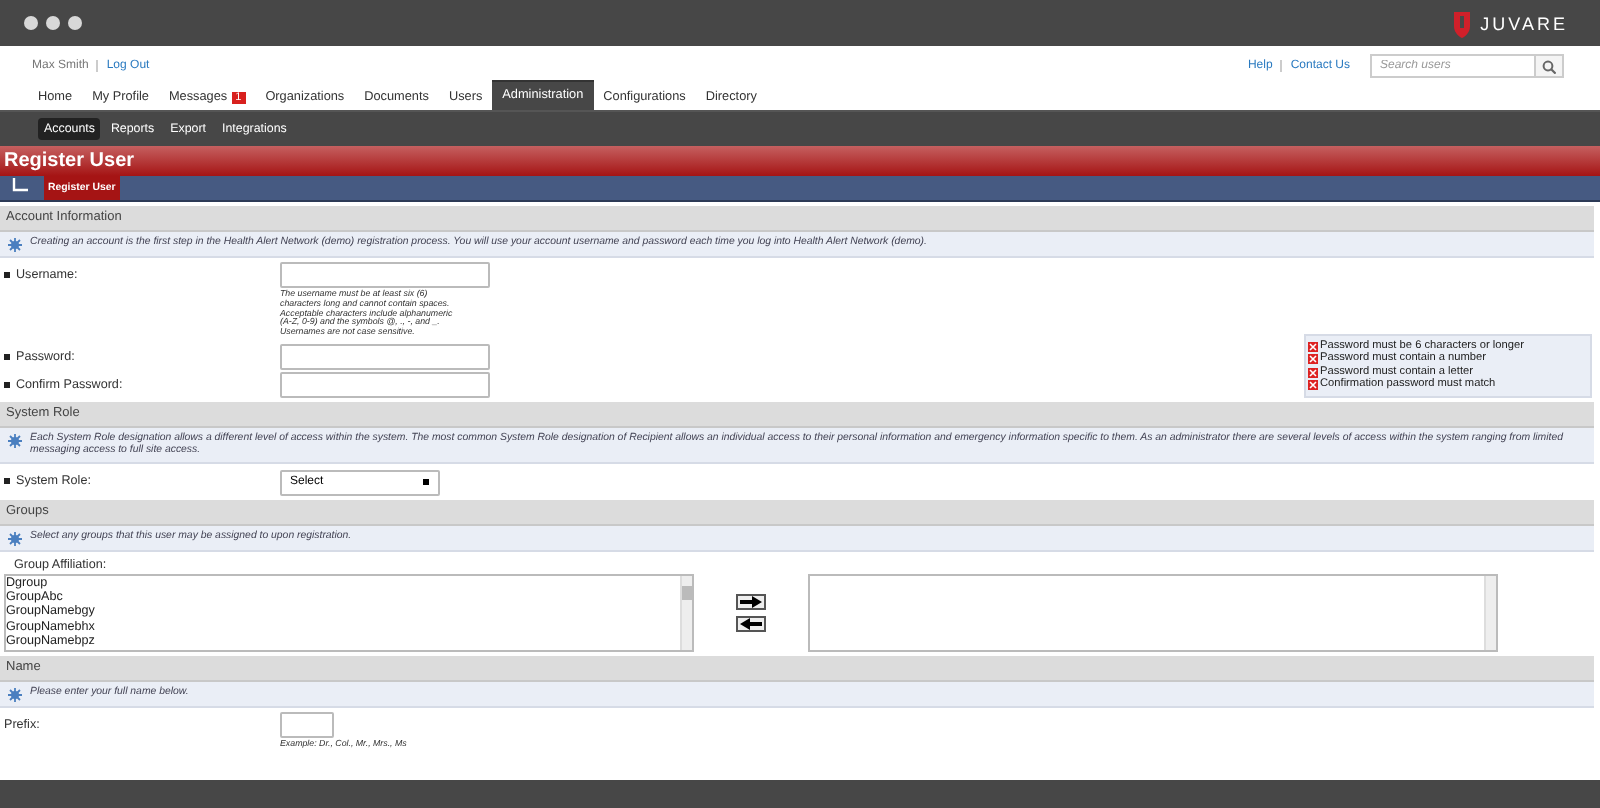 This screenshot has width=1600, height=808. I want to click on dropdown-icon, so click(426, 482).